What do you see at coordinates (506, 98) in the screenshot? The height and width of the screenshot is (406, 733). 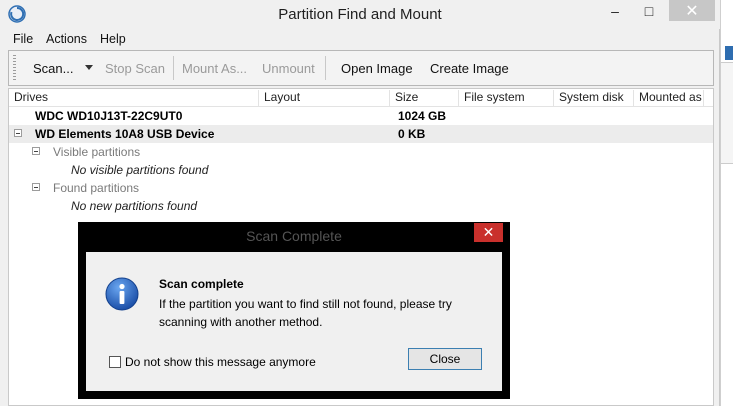 I see `column-file-system: File system` at bounding box center [506, 98].